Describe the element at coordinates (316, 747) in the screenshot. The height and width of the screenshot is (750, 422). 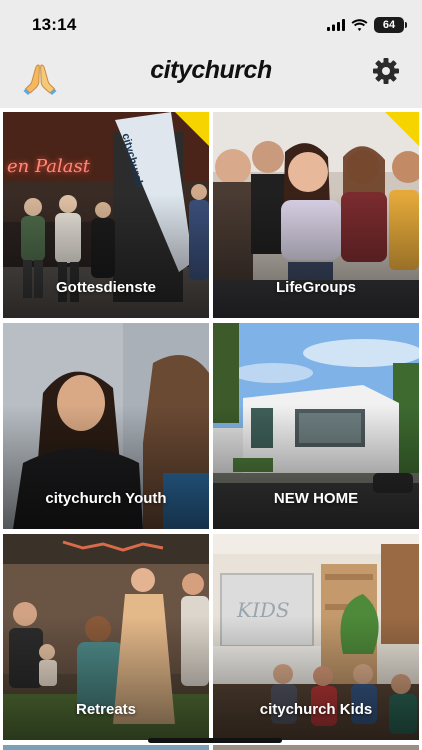
I see `tile-next-right` at that location.